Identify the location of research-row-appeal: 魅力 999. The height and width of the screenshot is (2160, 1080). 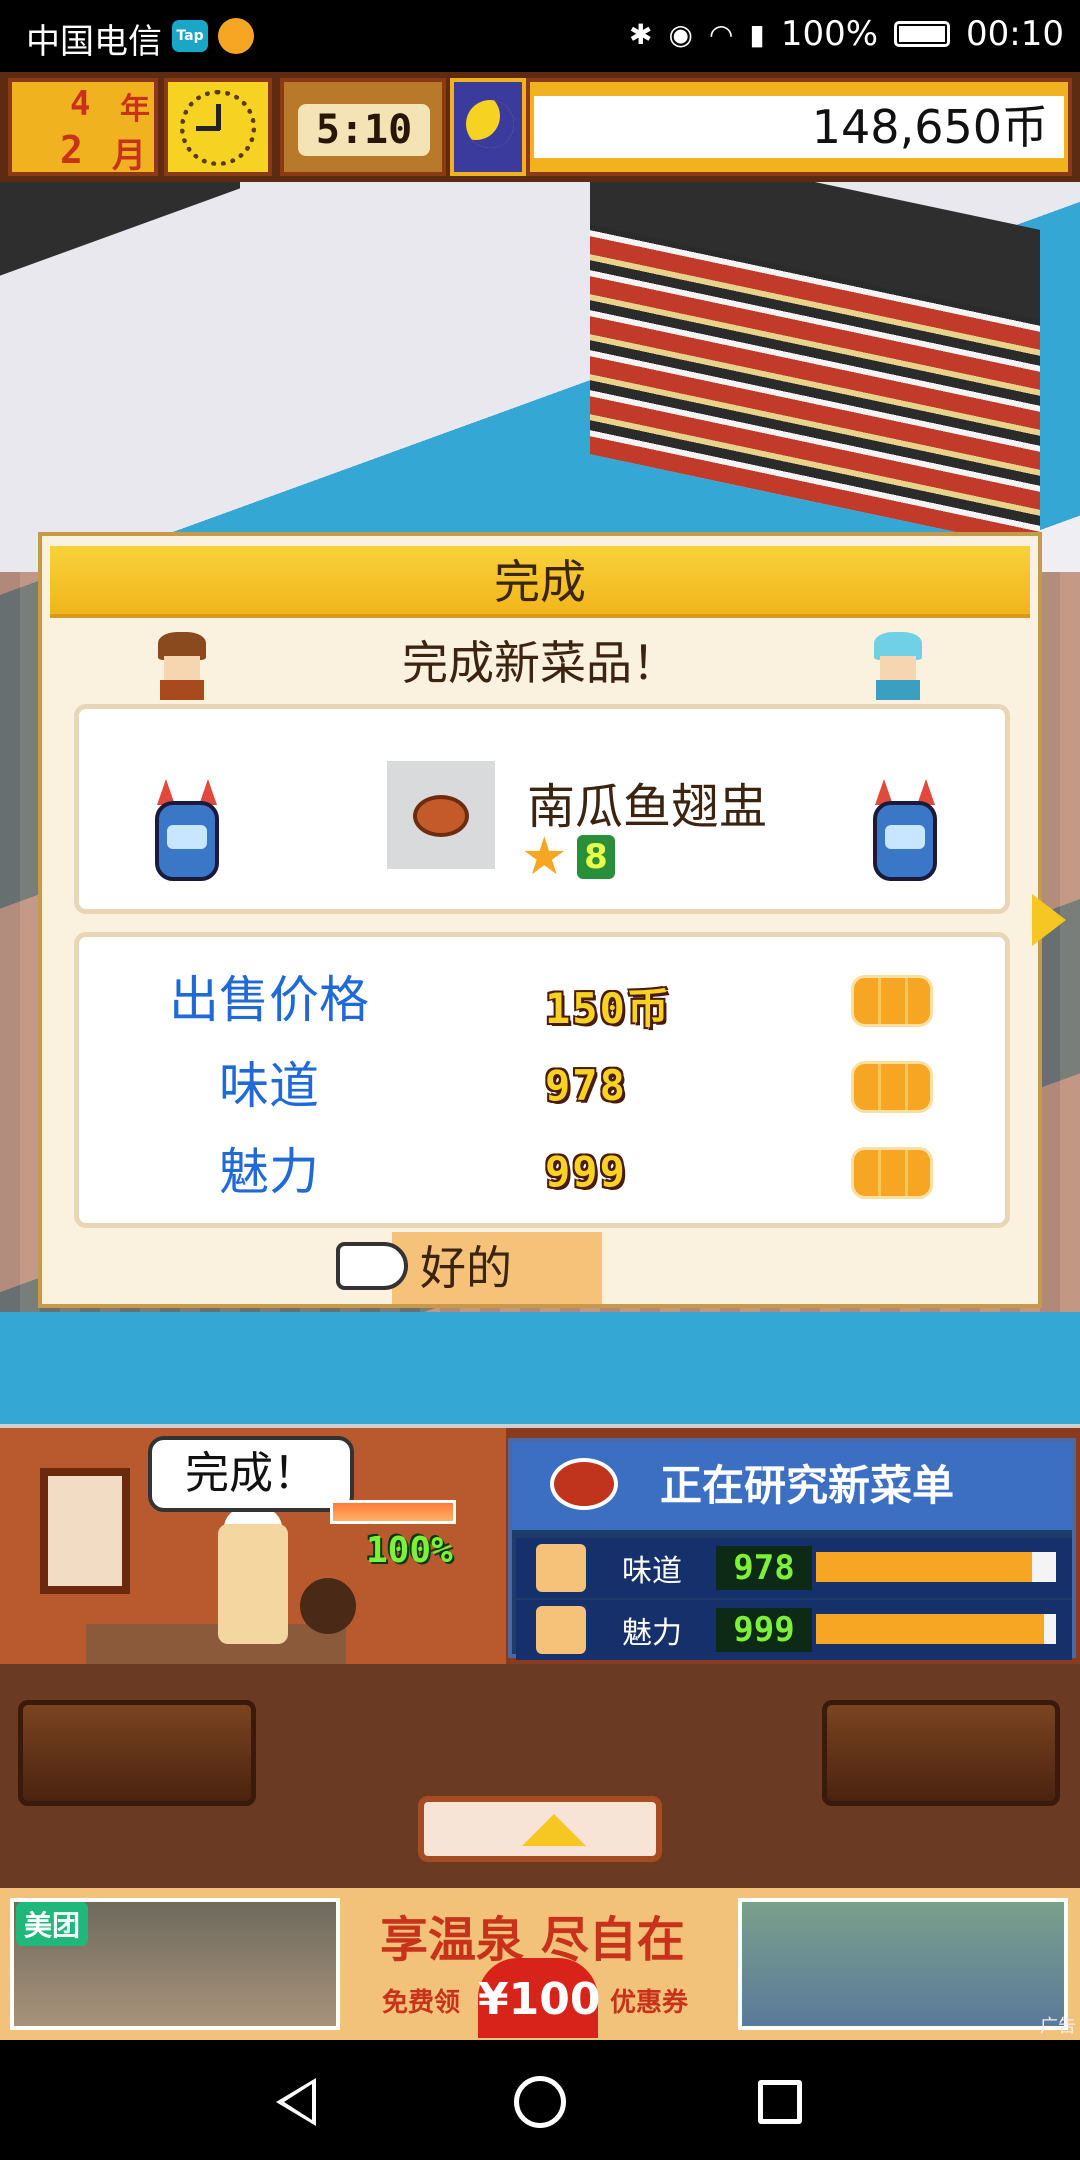
(794, 1630).